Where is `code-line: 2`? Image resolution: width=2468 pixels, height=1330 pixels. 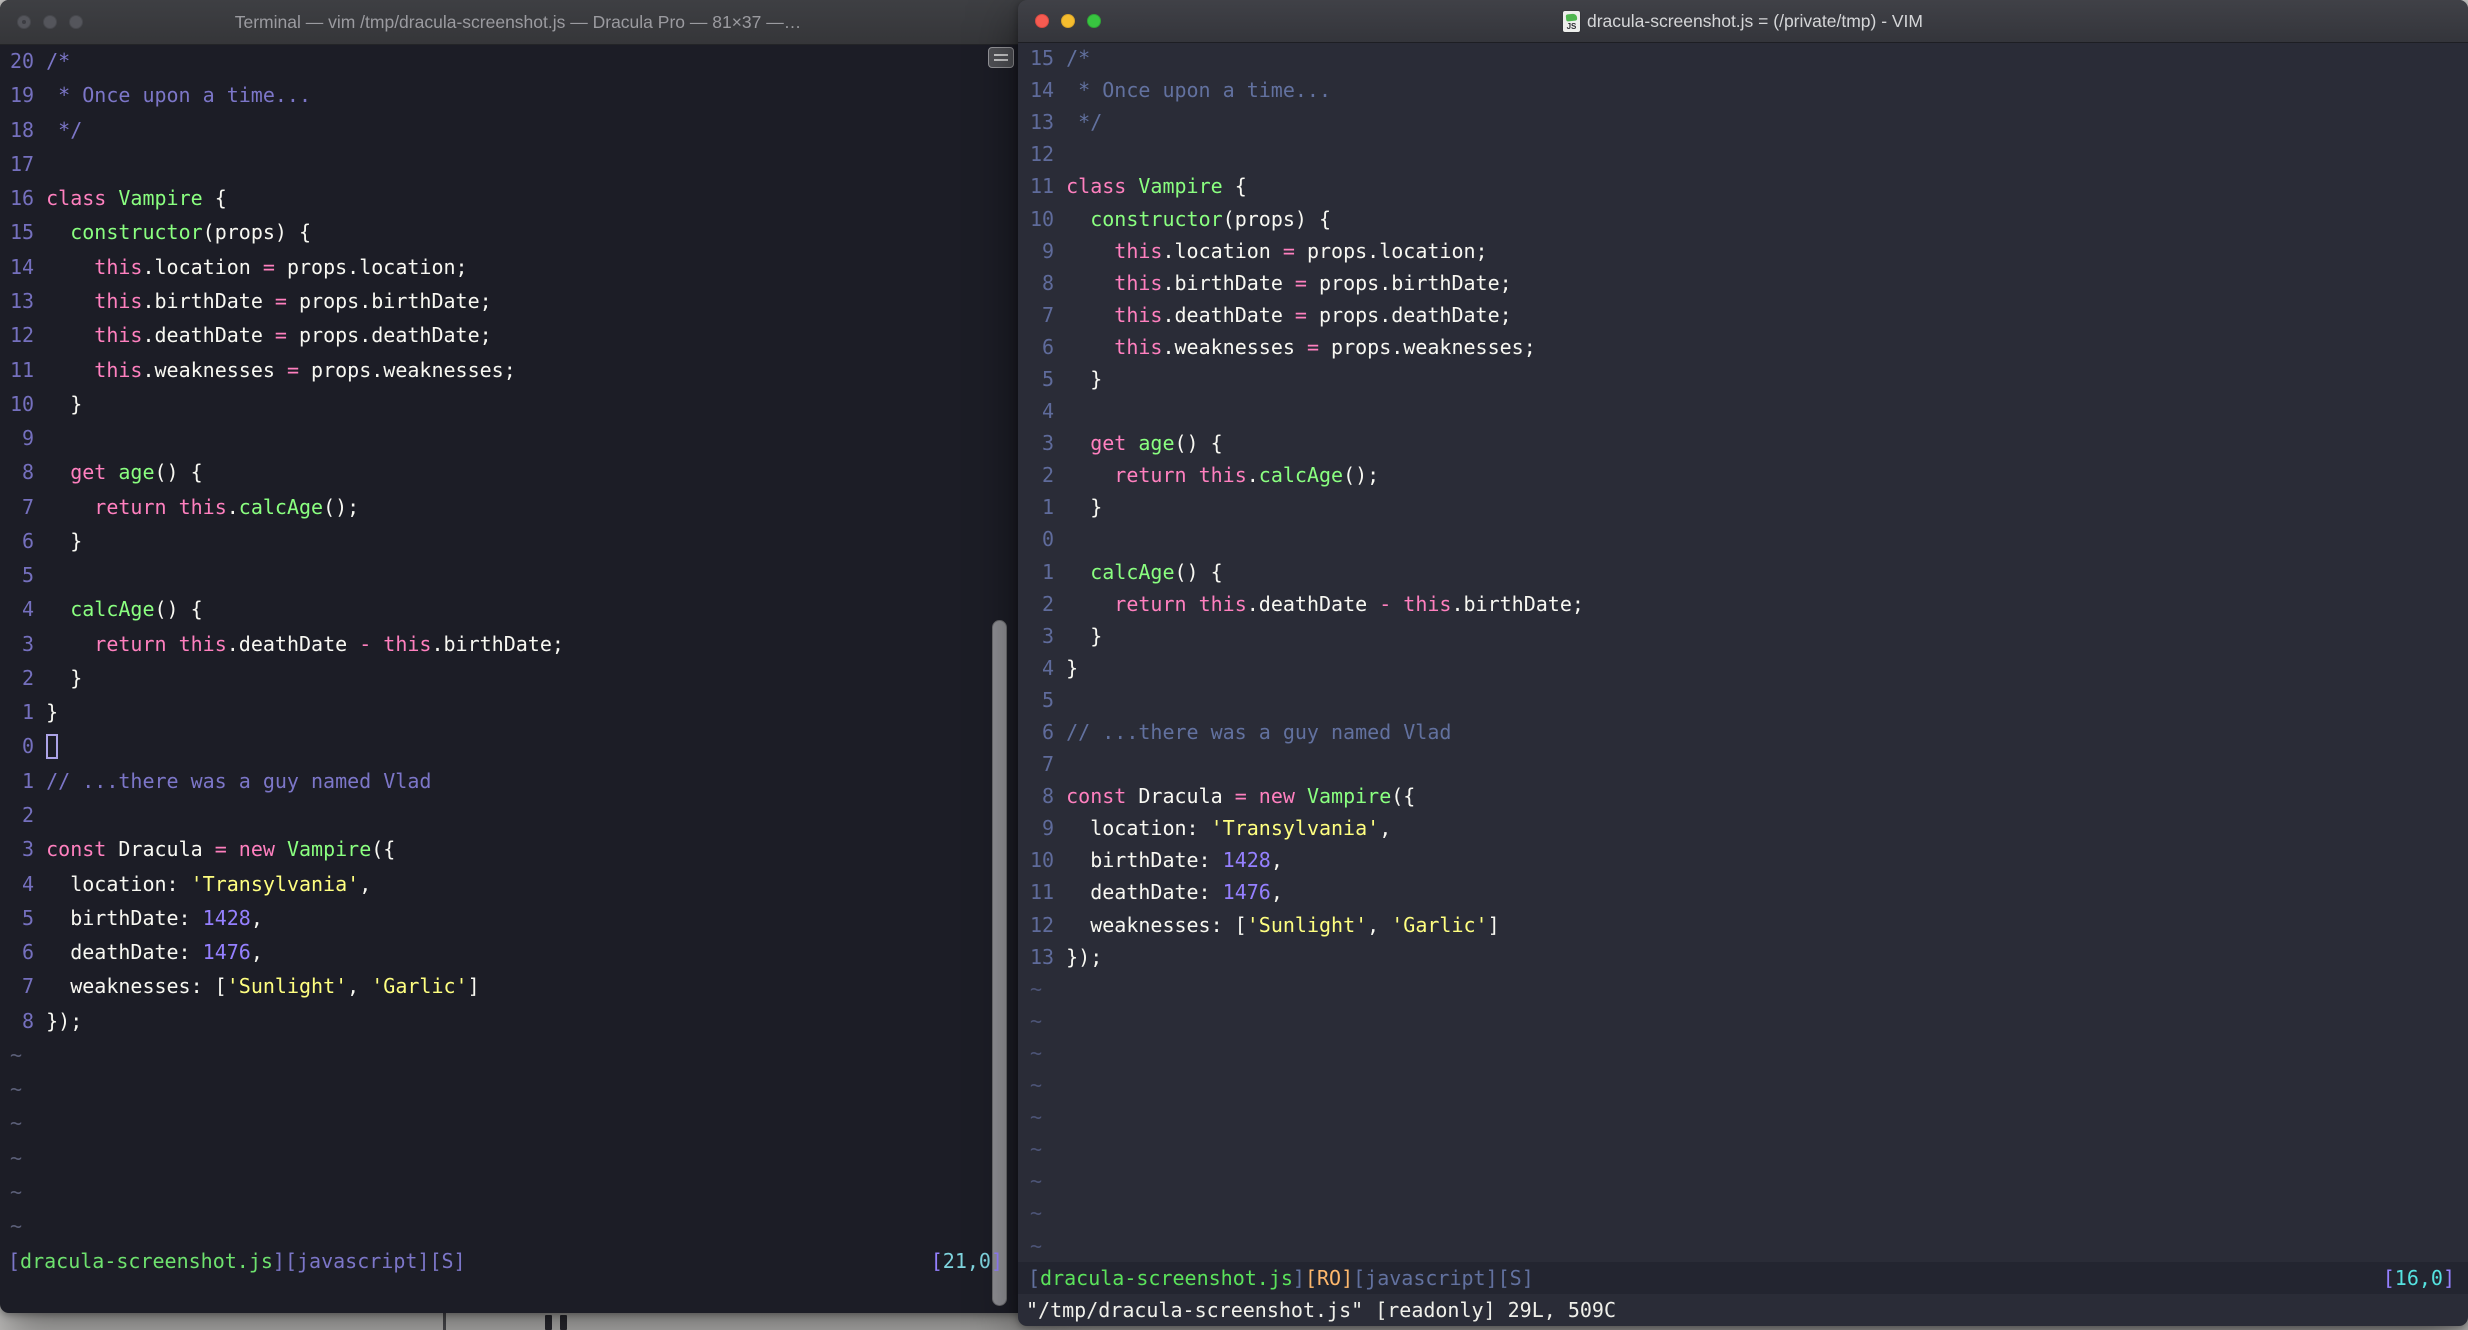
code-line: 2 is located at coordinates (518, 815).